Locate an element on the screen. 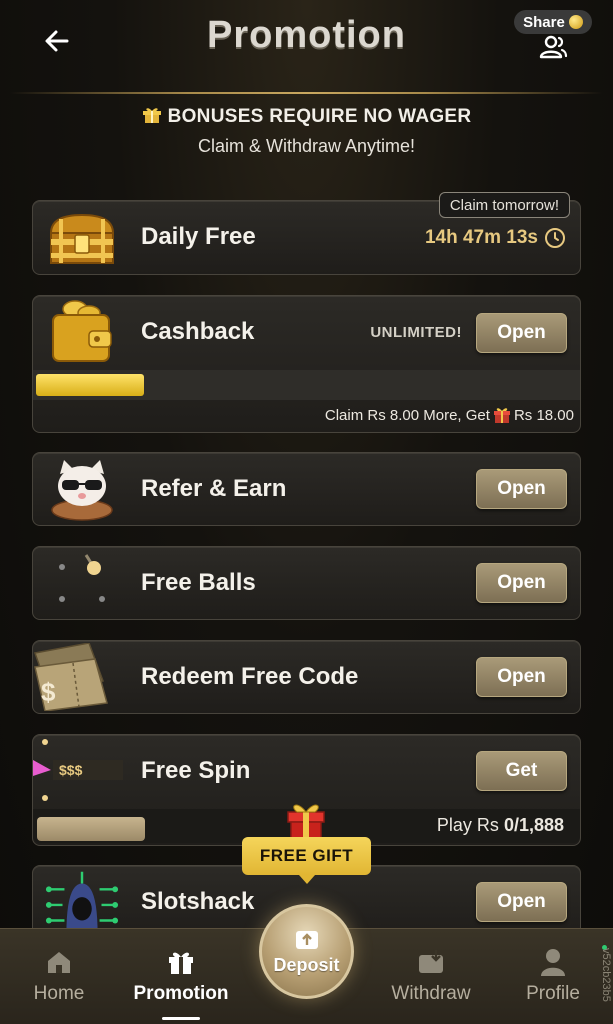  daily-free-card: Daily Free Claim tomorrow! 14h 47m 13s is located at coordinates (306, 233).